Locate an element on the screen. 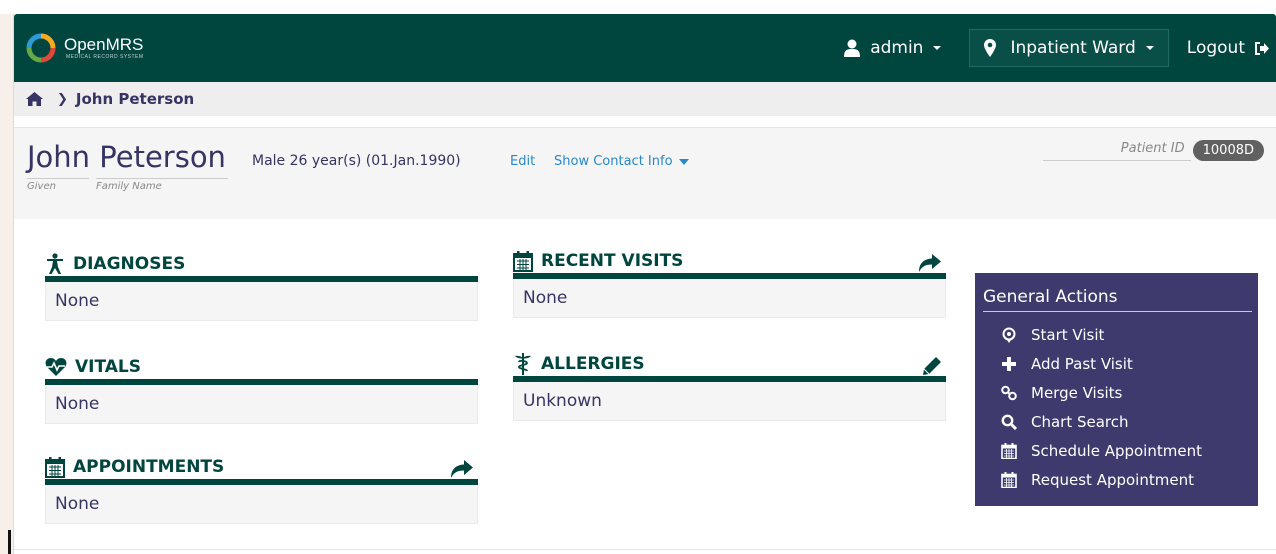 The image size is (1276, 554). appointments-widget: APPOINTMENTS None is located at coordinates (261, 489).